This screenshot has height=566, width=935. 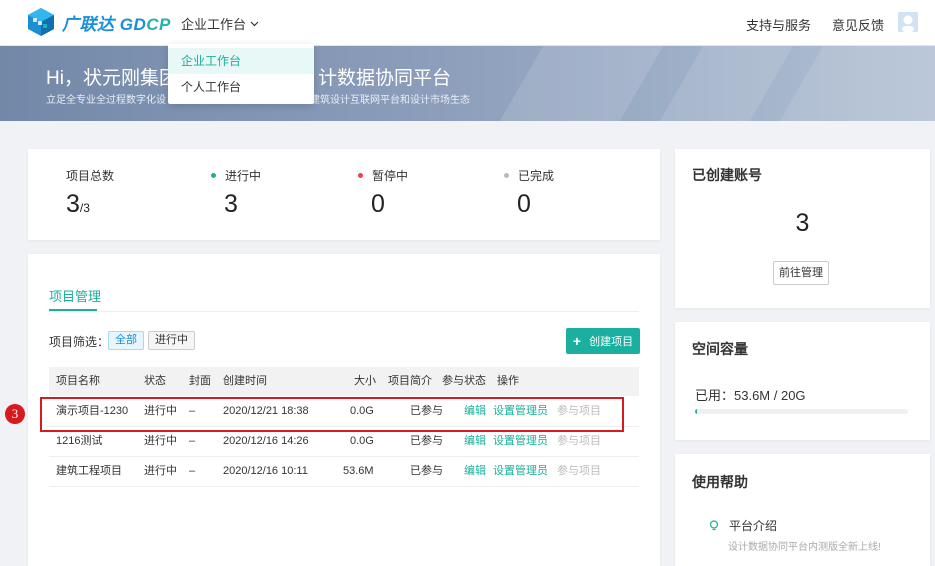 I want to click on col-cover: 封面, so click(x=200, y=381).